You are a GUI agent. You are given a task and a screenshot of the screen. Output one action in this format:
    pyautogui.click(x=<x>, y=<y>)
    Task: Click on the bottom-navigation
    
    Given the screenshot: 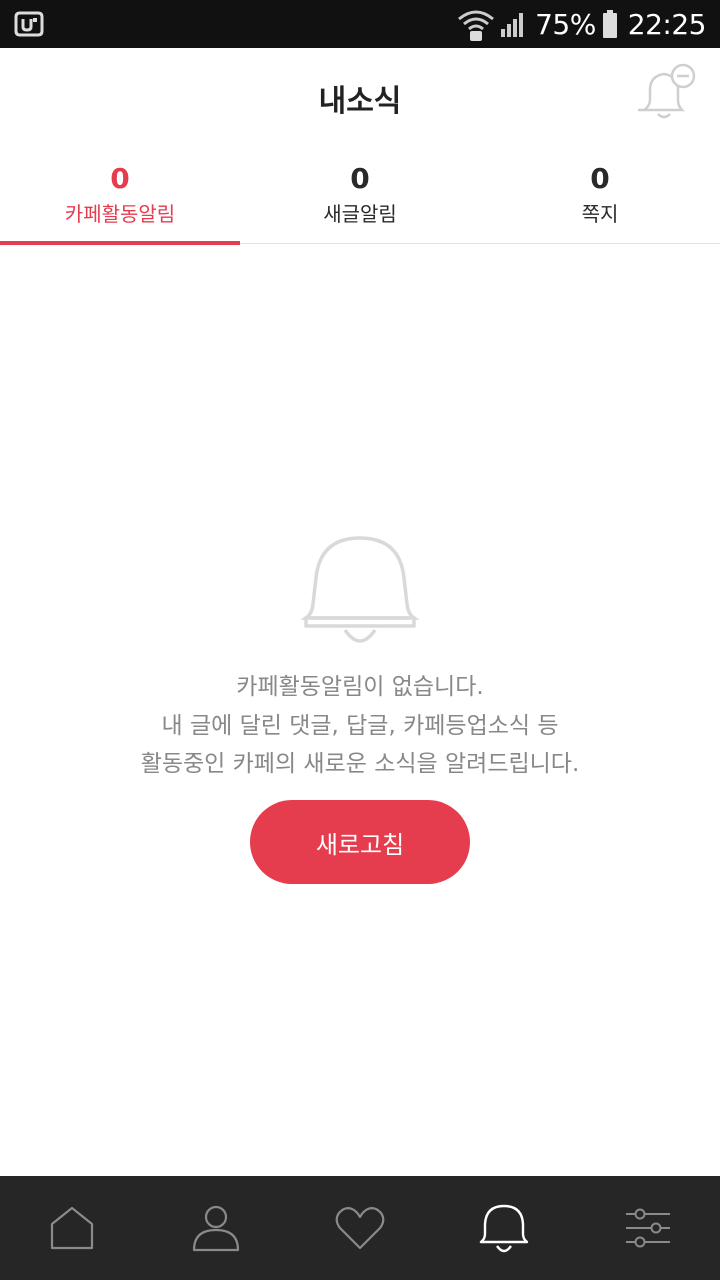 What is the action you would take?
    pyautogui.click(x=360, y=1228)
    